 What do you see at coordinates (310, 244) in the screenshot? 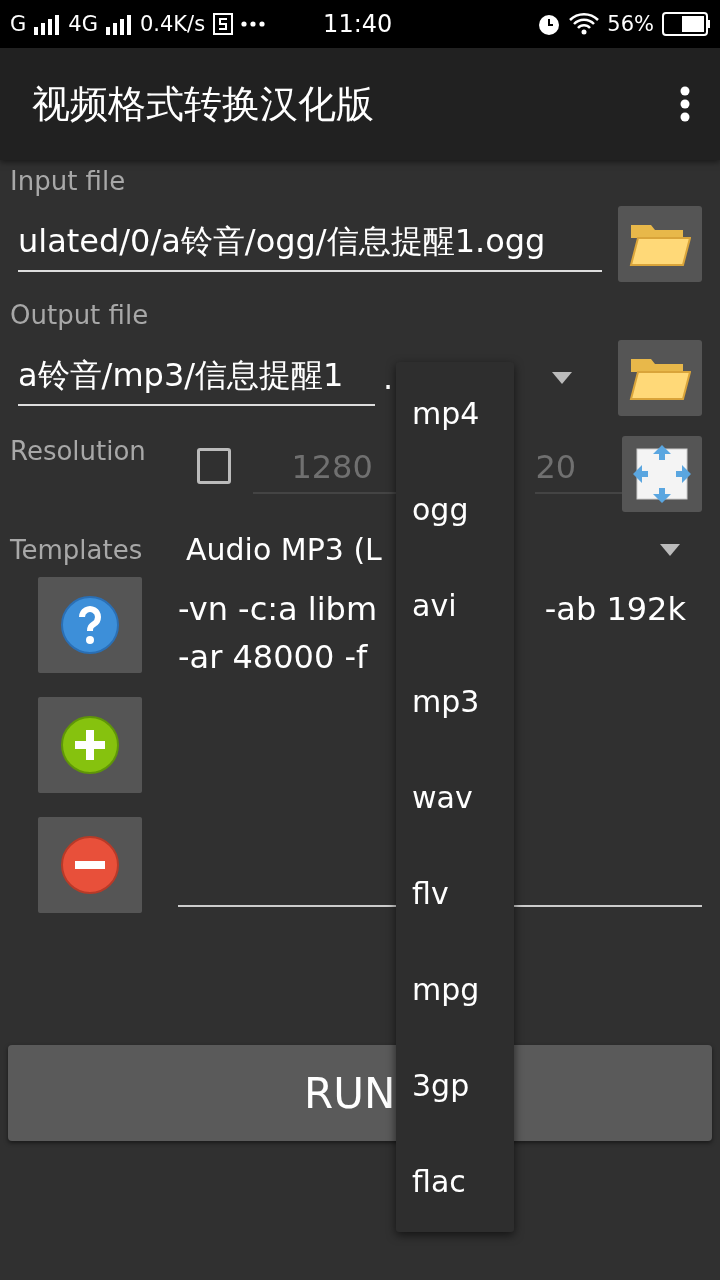
I see `input-field: ulated/0/a铃音/ogg/信息提醒1.ogg` at bounding box center [310, 244].